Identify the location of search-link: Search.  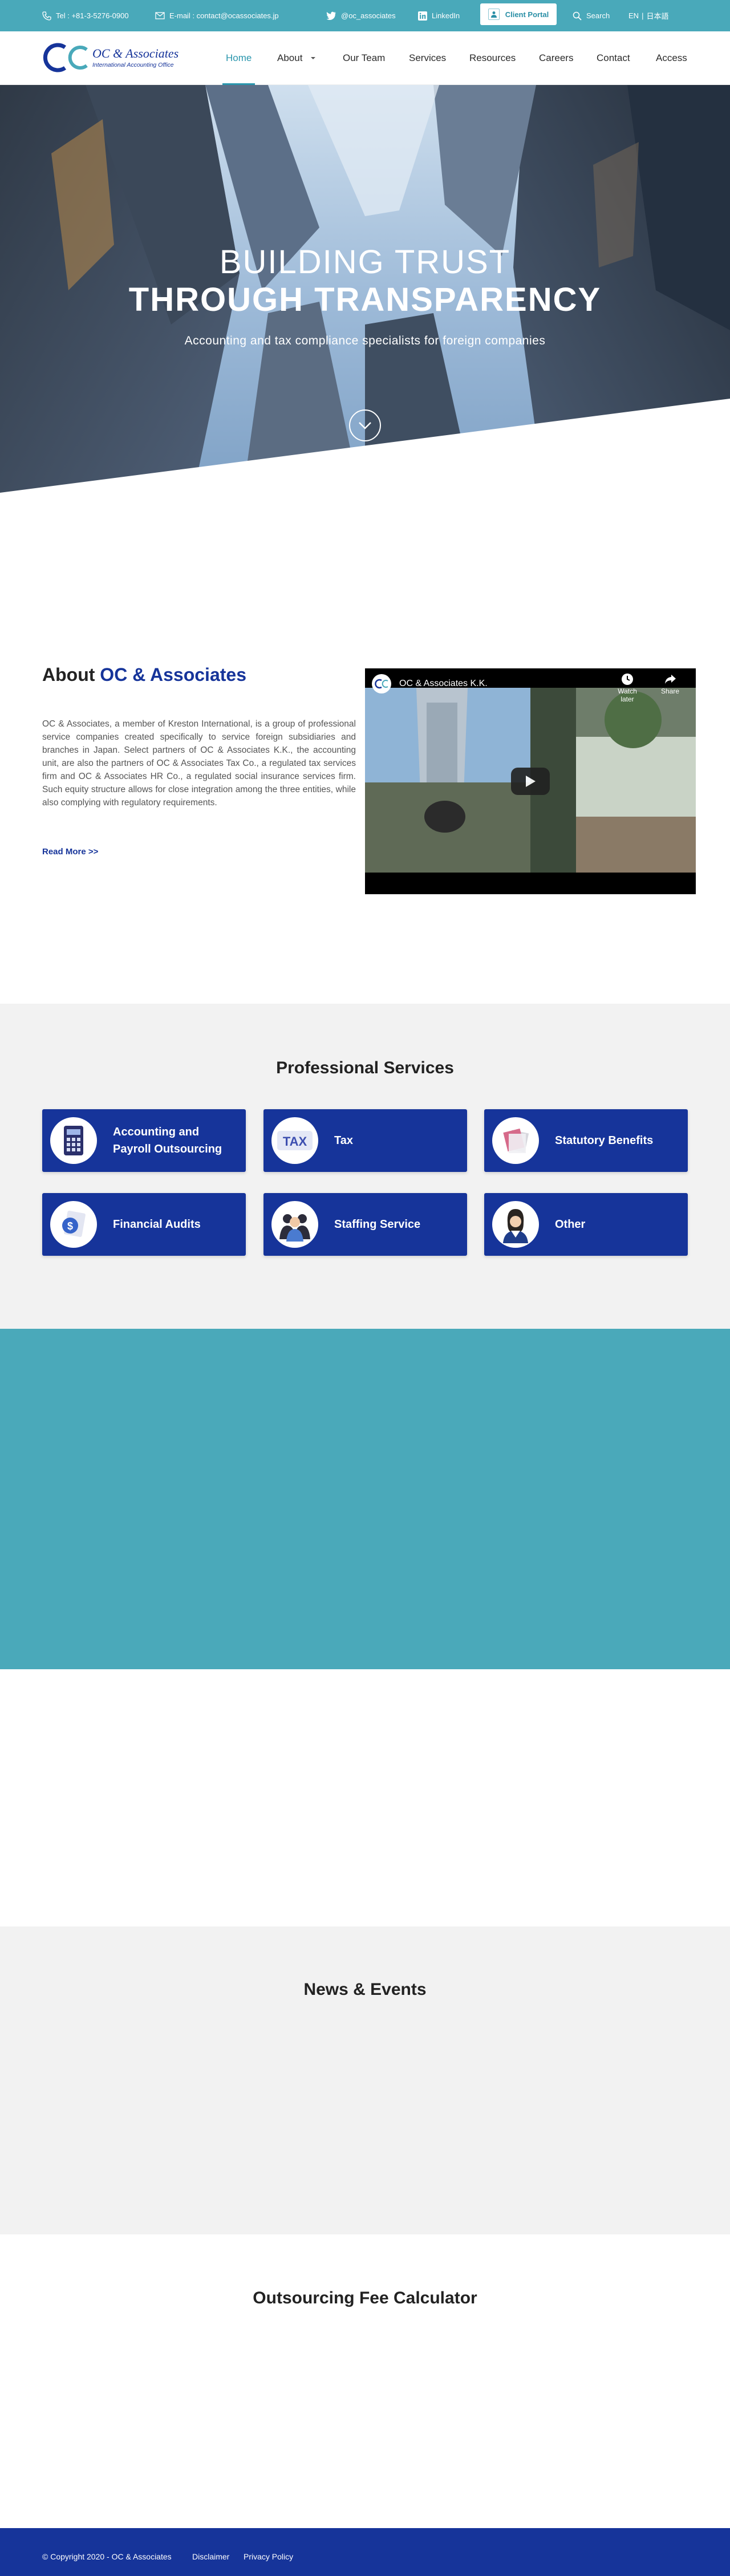
(591, 16).